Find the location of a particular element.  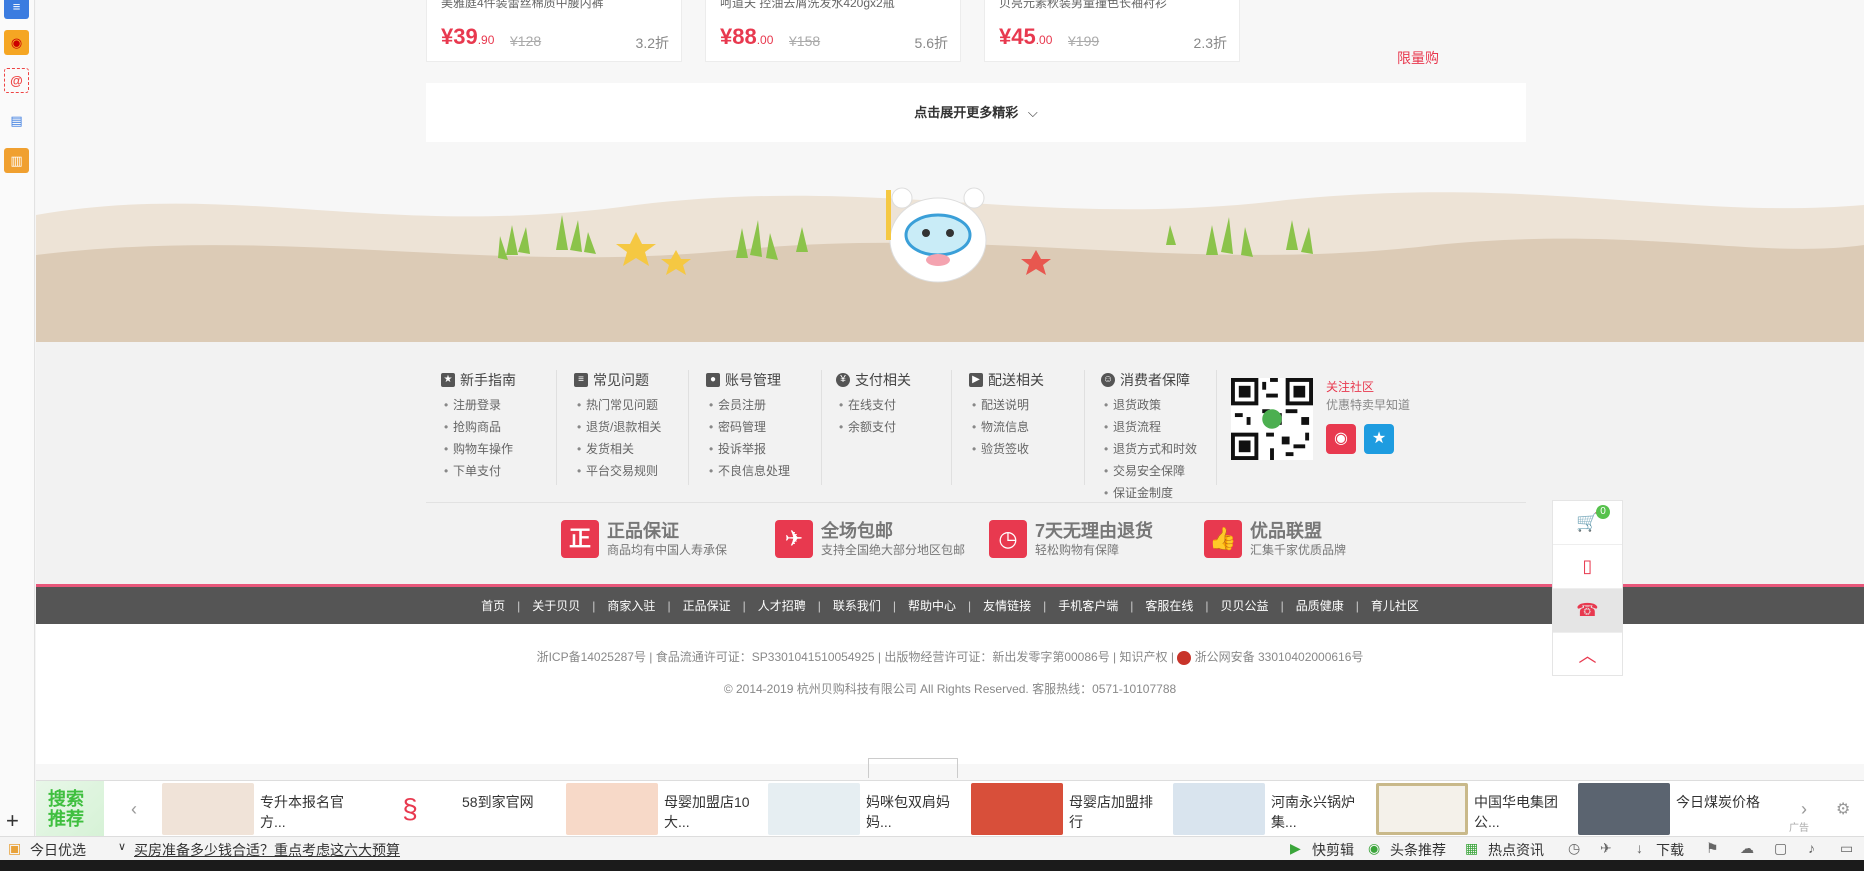

footer-nav-link: 帮助中心 is located at coordinates (932, 605).